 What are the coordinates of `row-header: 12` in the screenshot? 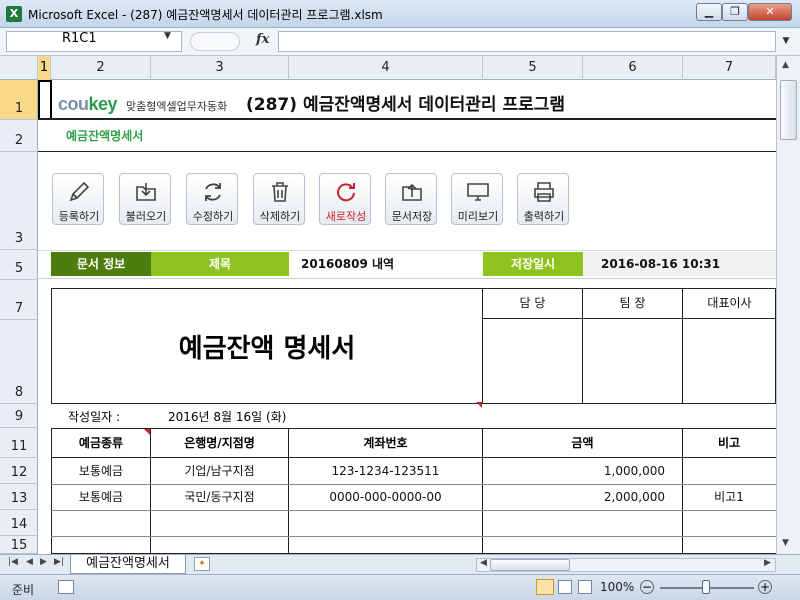 It's located at (19, 471).